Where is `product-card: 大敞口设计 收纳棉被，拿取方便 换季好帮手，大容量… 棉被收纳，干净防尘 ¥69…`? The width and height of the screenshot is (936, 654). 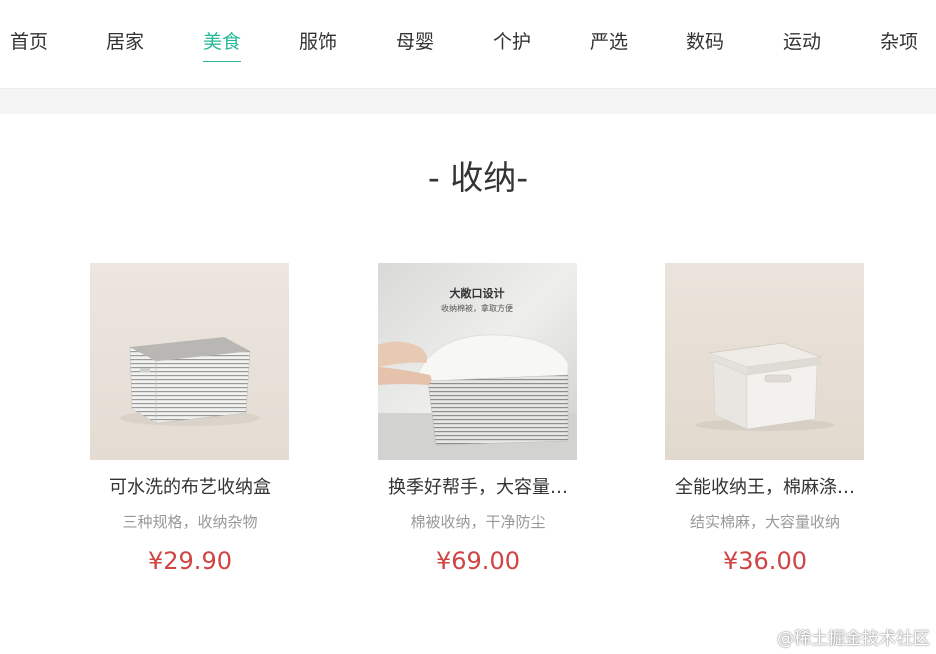 product-card: 大敞口设计 收纳棉被，拿取方便 换季好帮手，大容量… 棉被收纳，干净防尘 ¥69… is located at coordinates (478, 419).